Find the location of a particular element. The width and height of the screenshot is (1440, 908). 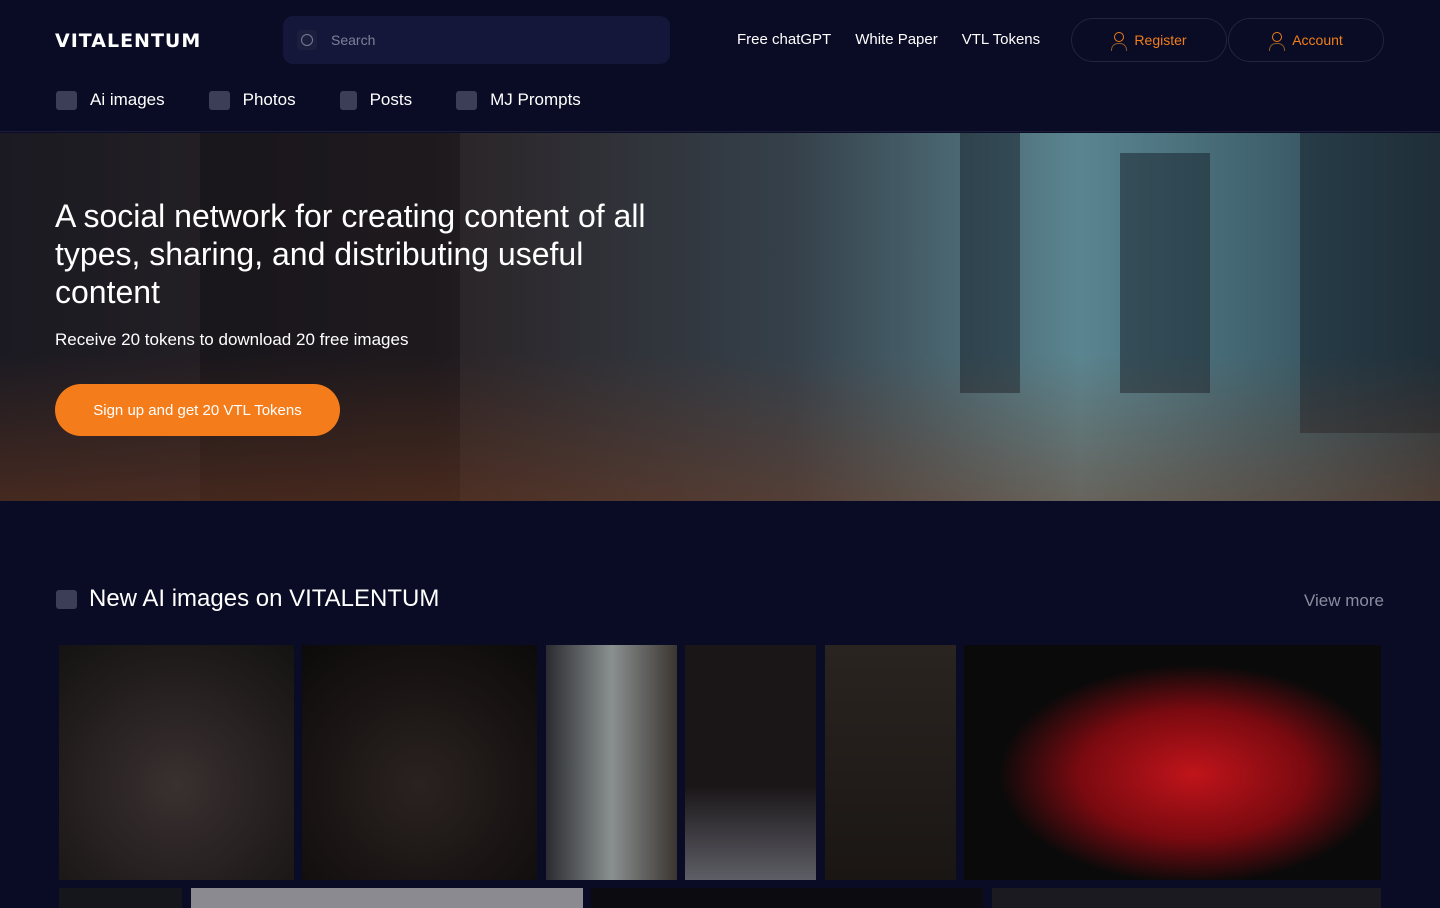

link-white-paper: White Paper is located at coordinates (896, 39).